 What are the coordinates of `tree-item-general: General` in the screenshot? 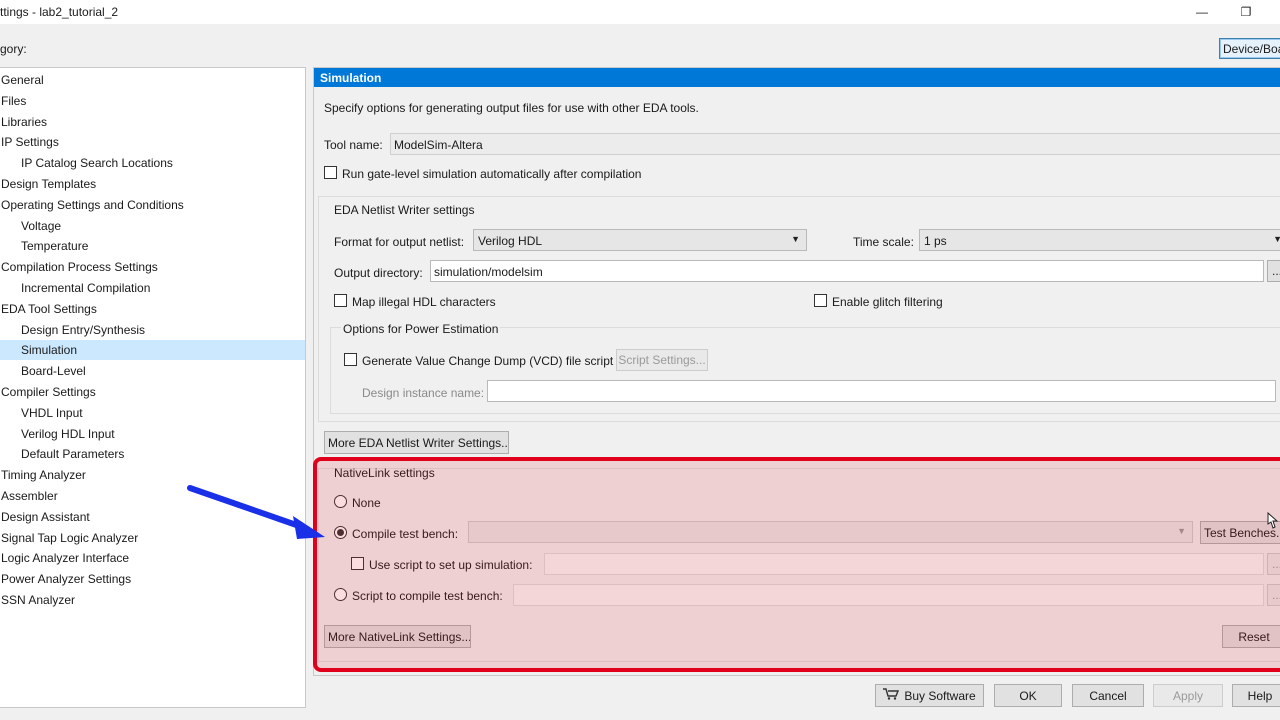 It's located at (152, 80).